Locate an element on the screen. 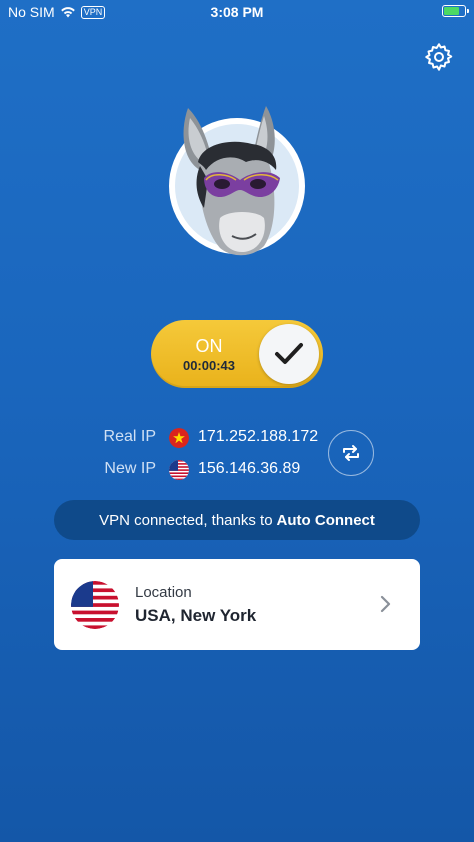 This screenshot has width=474, height=842. status-message-text: VPN connected, thanks to is located at coordinates (186, 520).